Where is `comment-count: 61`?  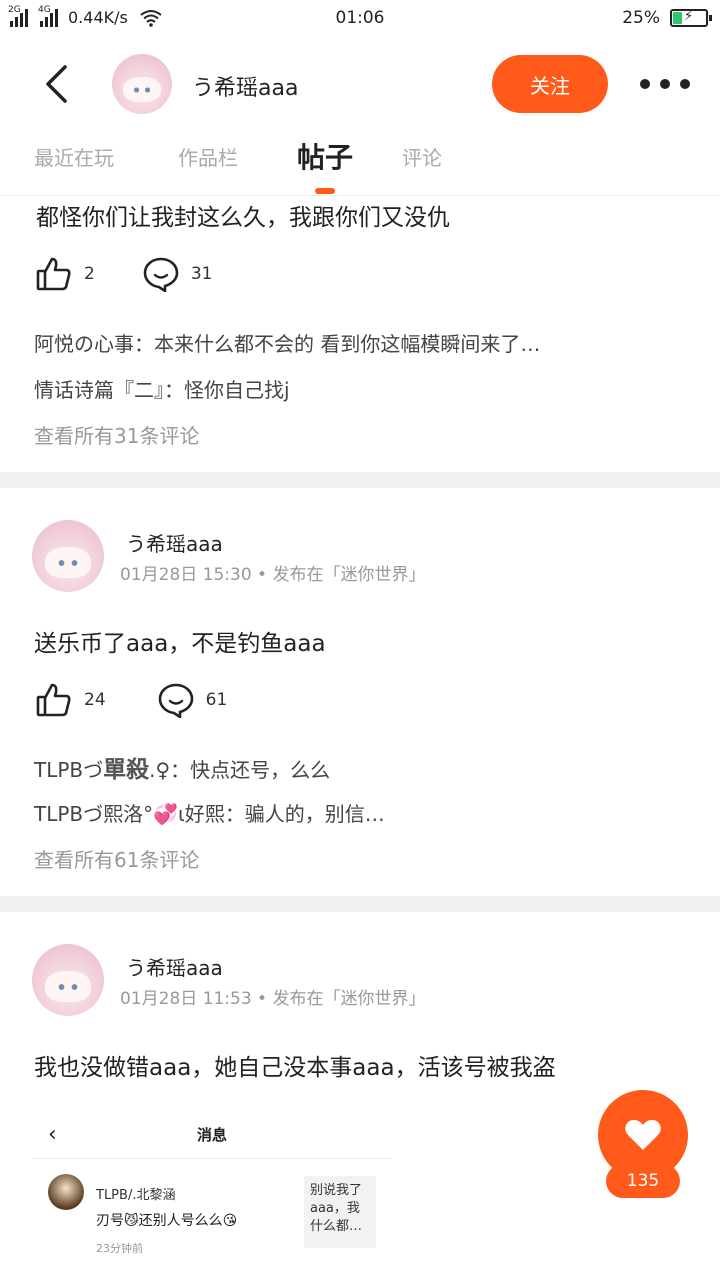 comment-count: 61 is located at coordinates (216, 700).